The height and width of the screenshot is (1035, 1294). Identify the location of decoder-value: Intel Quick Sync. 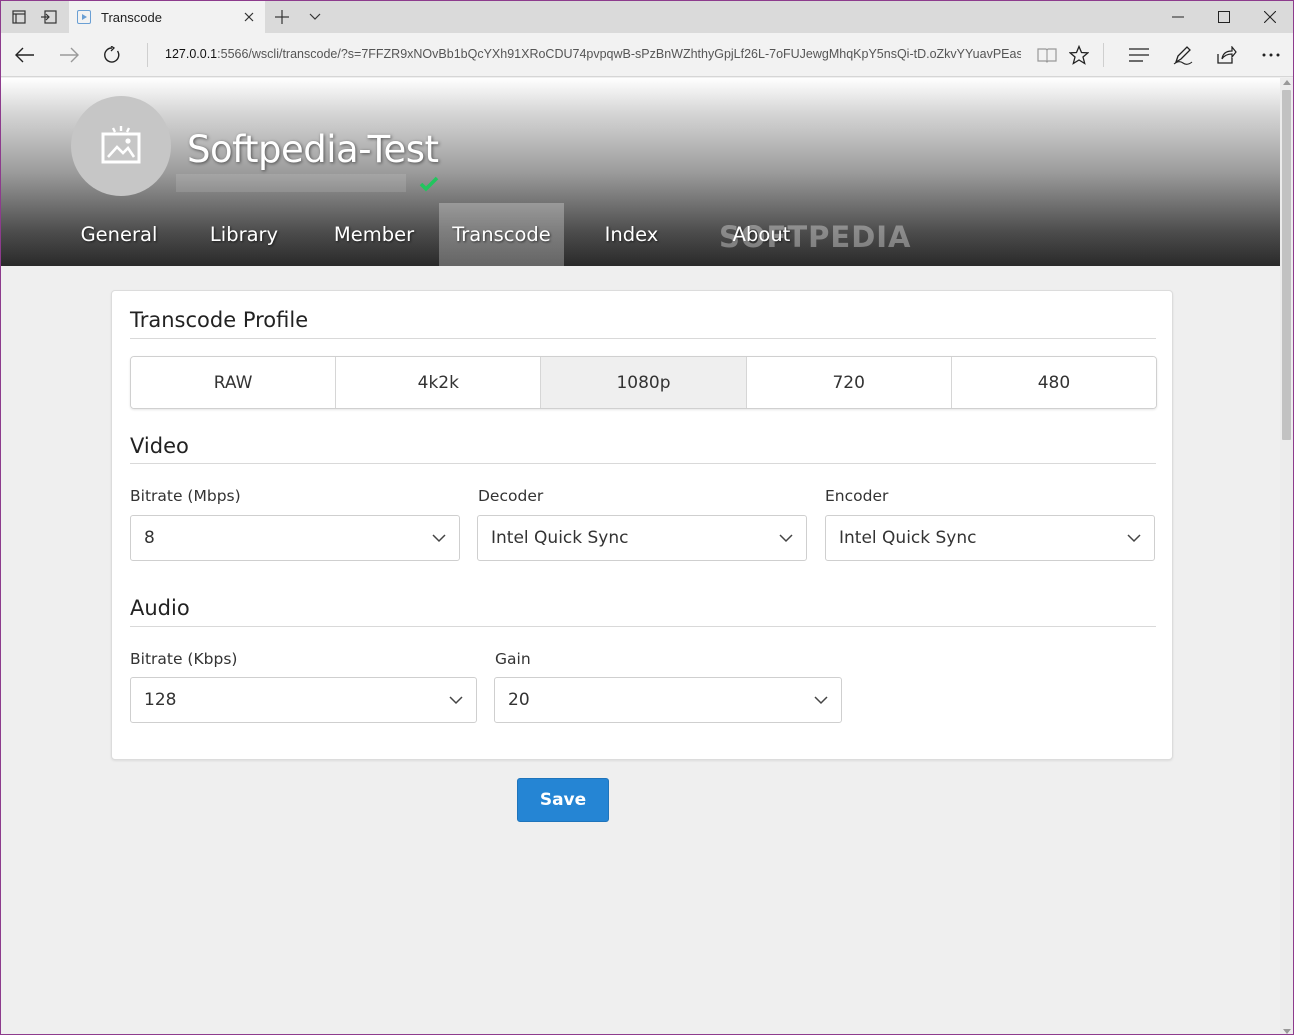
(560, 538).